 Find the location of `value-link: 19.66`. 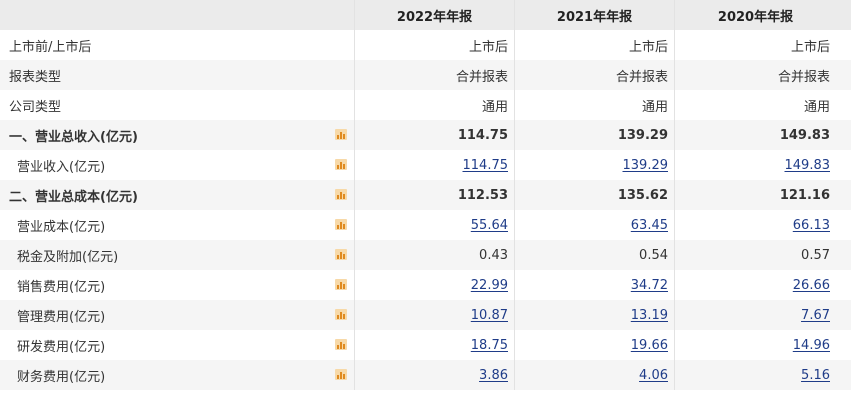

value-link: 19.66 is located at coordinates (649, 345).